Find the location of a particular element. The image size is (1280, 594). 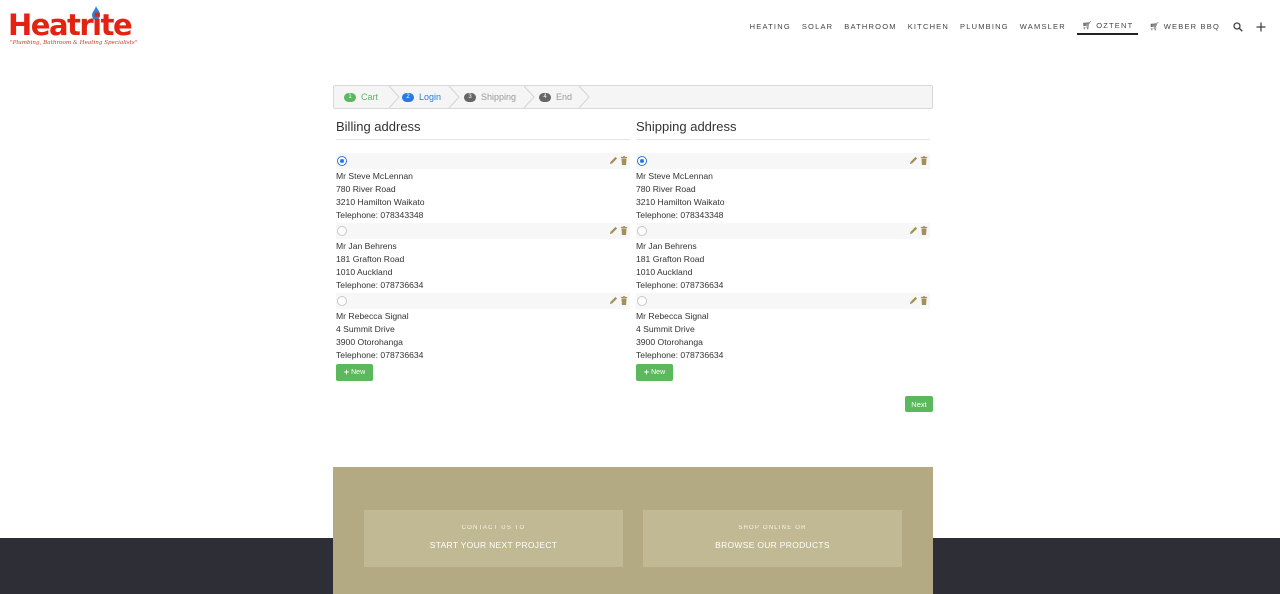

logo-wordmark: Heatrite is located at coordinates (70, 25).